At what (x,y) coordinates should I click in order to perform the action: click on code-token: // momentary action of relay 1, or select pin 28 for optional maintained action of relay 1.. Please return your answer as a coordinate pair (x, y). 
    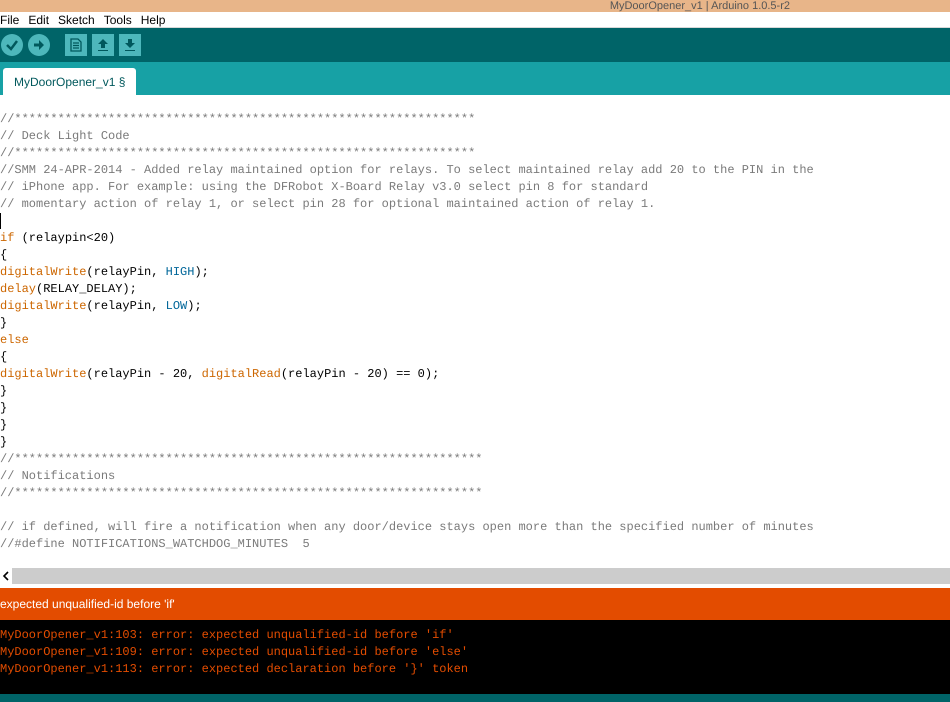
    Looking at the image, I should click on (328, 204).